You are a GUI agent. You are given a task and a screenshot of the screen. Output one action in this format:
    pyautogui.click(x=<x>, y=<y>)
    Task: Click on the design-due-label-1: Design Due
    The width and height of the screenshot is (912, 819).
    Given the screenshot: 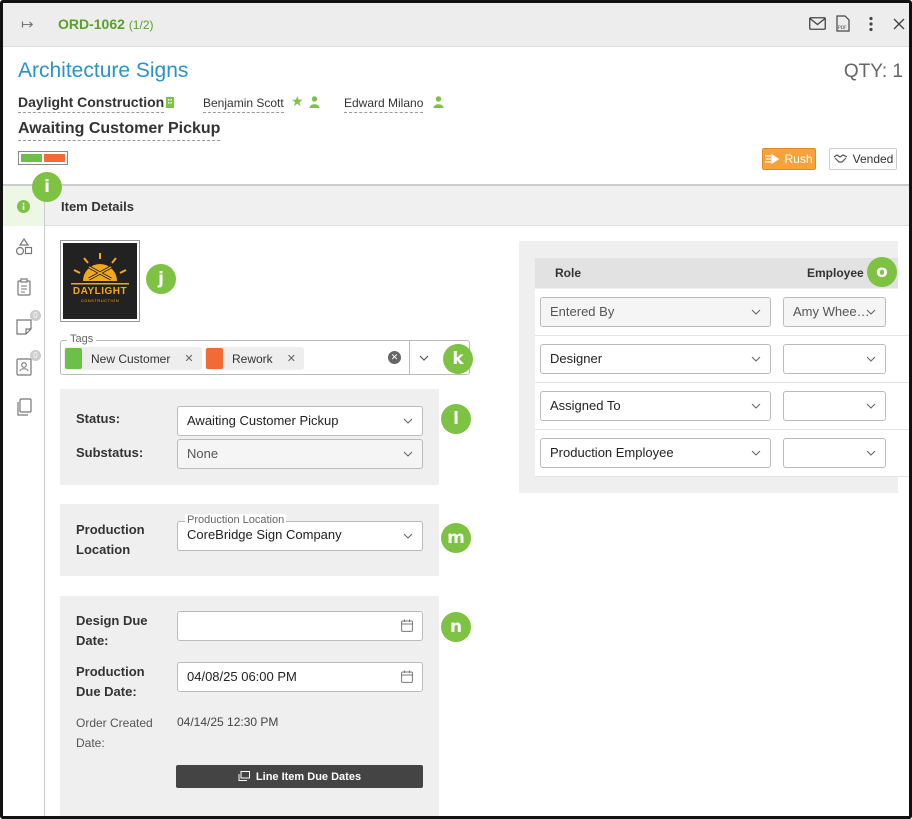 What is the action you would take?
    pyautogui.click(x=112, y=620)
    